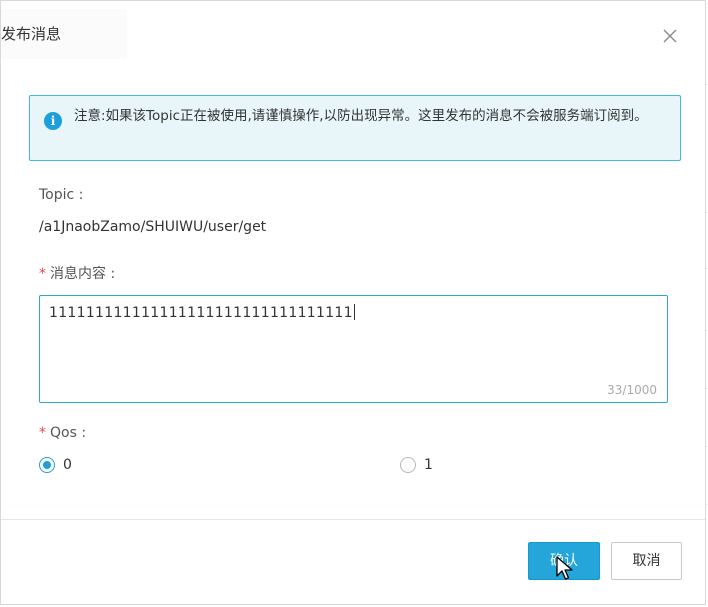  Describe the element at coordinates (83, 274) in the screenshot. I see `content-label-text: 消息内容 :` at that location.